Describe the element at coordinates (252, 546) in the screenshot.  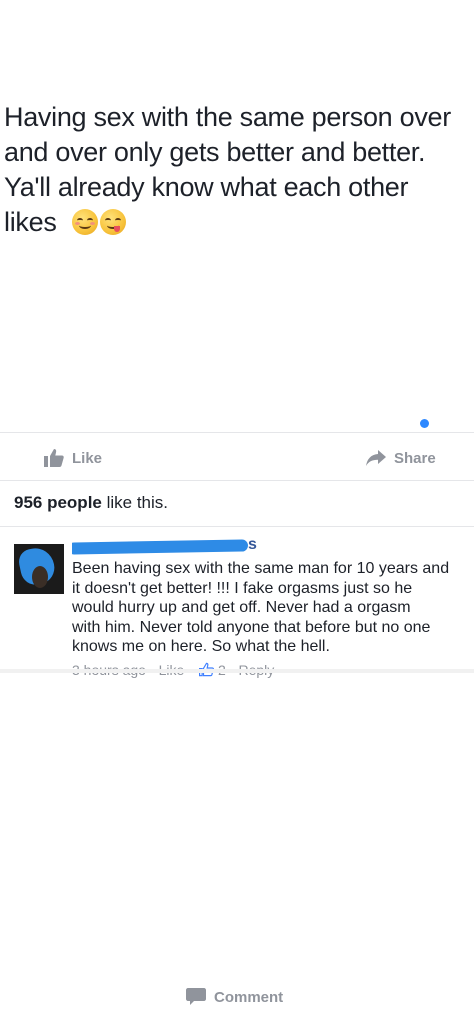
I see `comment-author-visible-fragment: s` at that location.